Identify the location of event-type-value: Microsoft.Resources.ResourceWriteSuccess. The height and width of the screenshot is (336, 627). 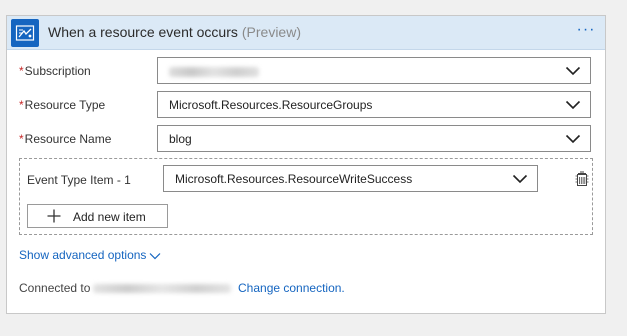
(294, 179).